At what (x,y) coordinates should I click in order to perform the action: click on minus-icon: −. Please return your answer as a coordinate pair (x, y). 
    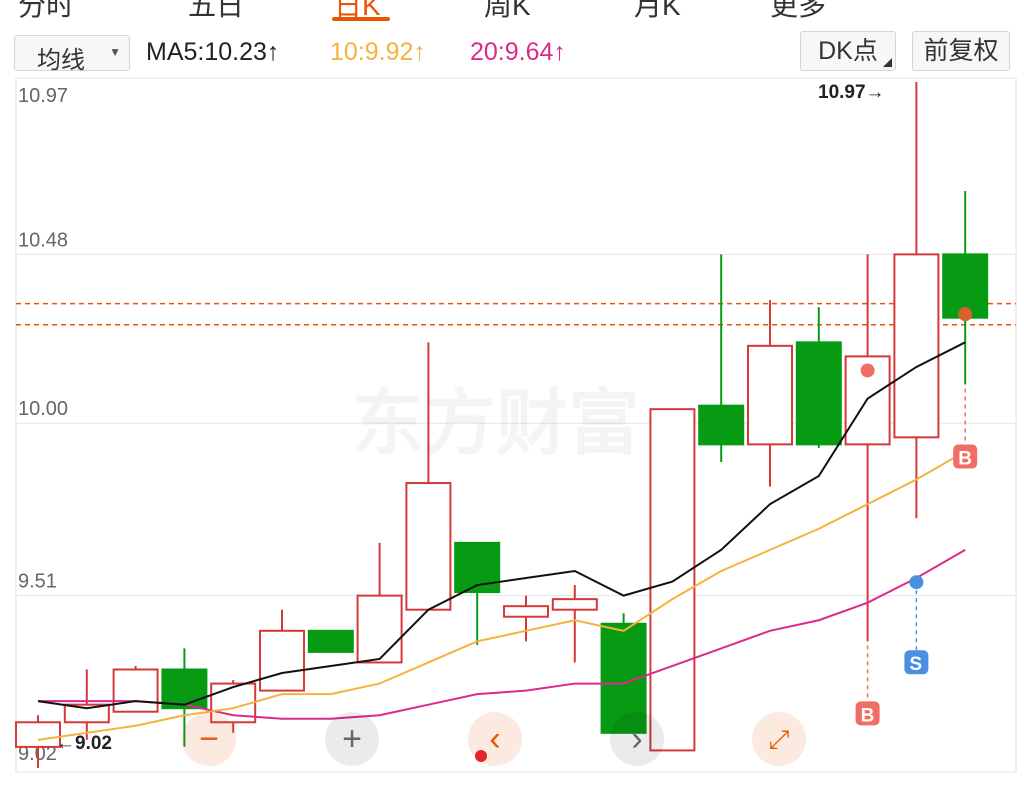
    Looking at the image, I should click on (209, 739).